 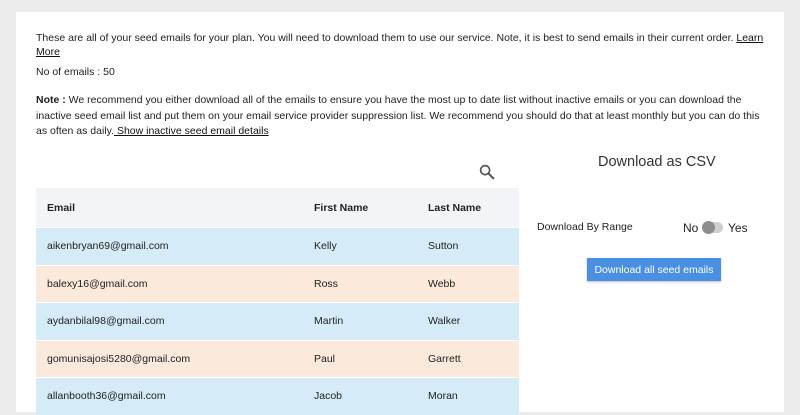 I want to click on table-header-row: Email First Name Last Name, so click(x=277, y=208).